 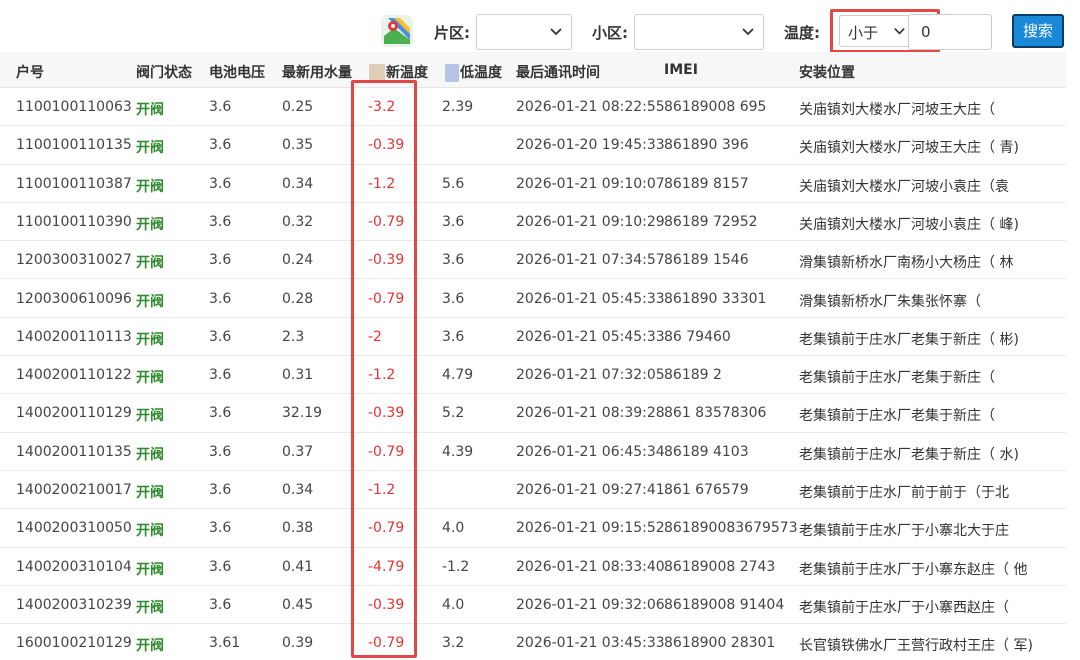 I want to click on cell-location: 关庙镇刘大楼水厂河坡小袁庄（ 峰), so click(x=909, y=224).